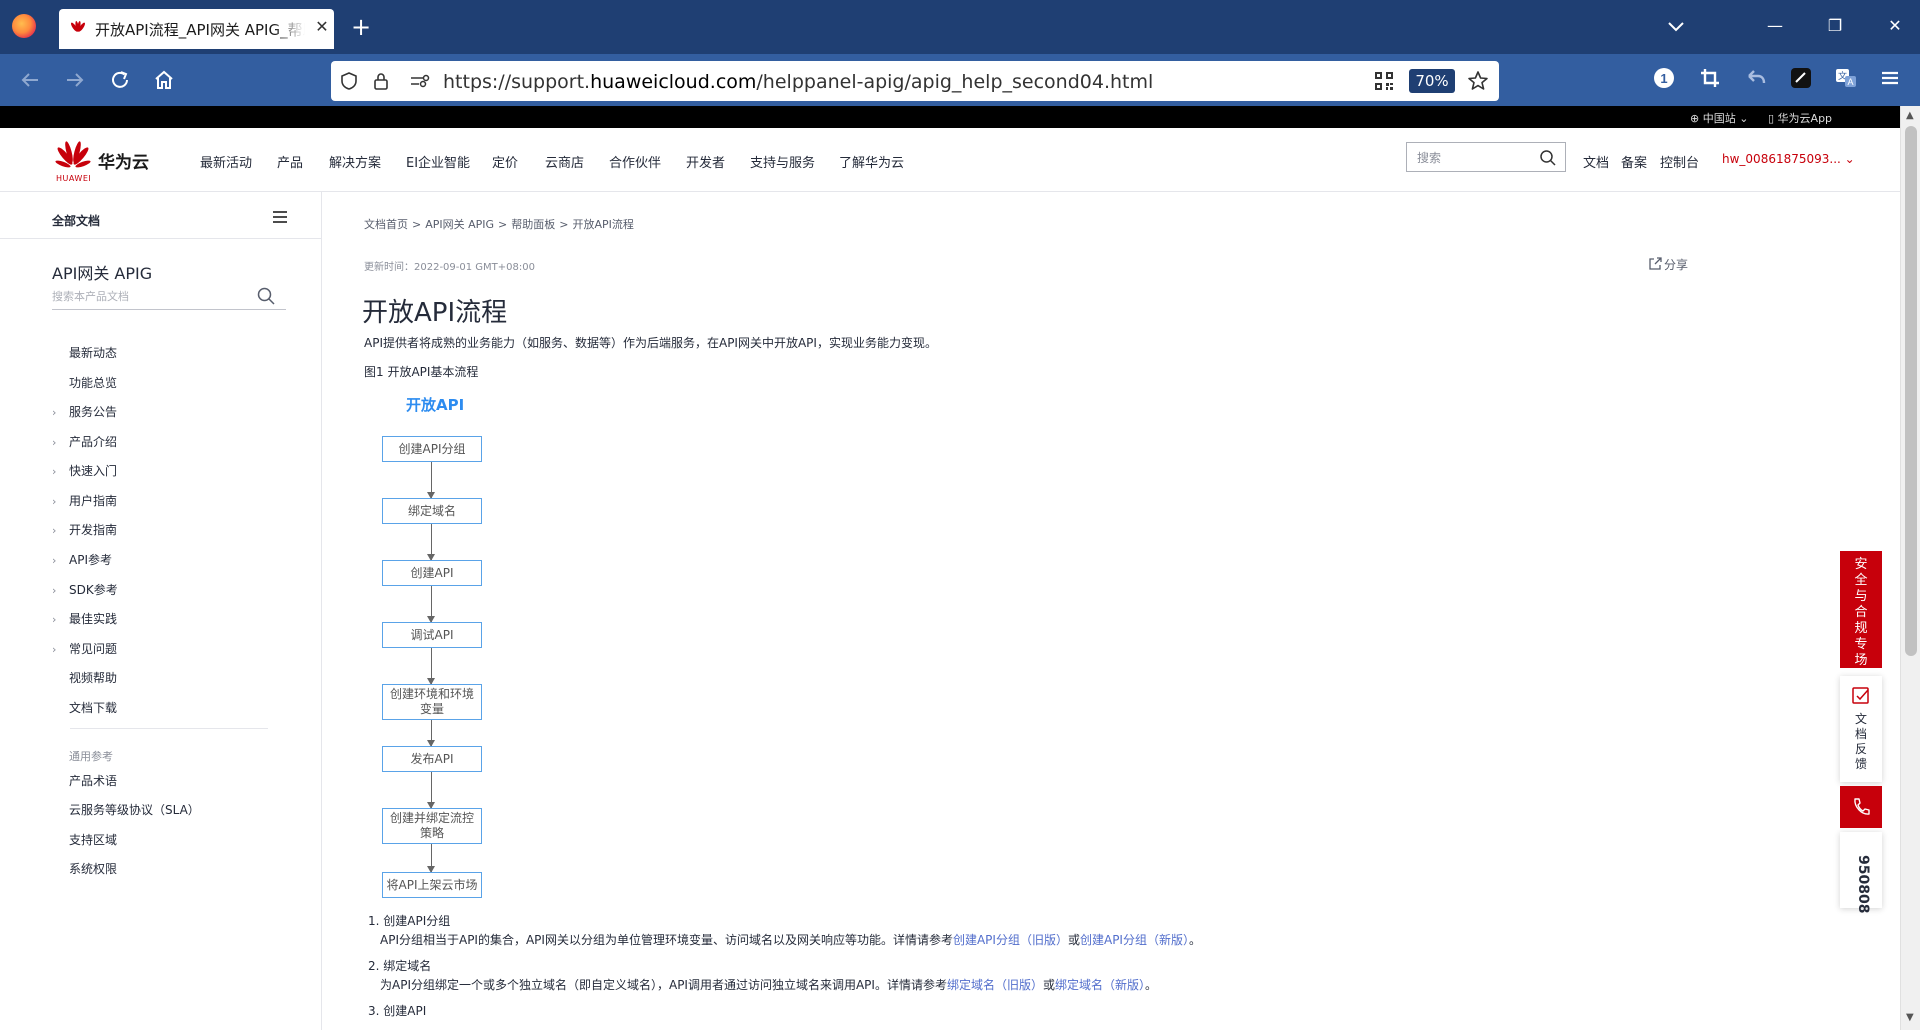 The width and height of the screenshot is (1920, 1030). Describe the element at coordinates (93, 868) in the screenshot. I see `sidebar-item-permissions: 系统权限` at that location.